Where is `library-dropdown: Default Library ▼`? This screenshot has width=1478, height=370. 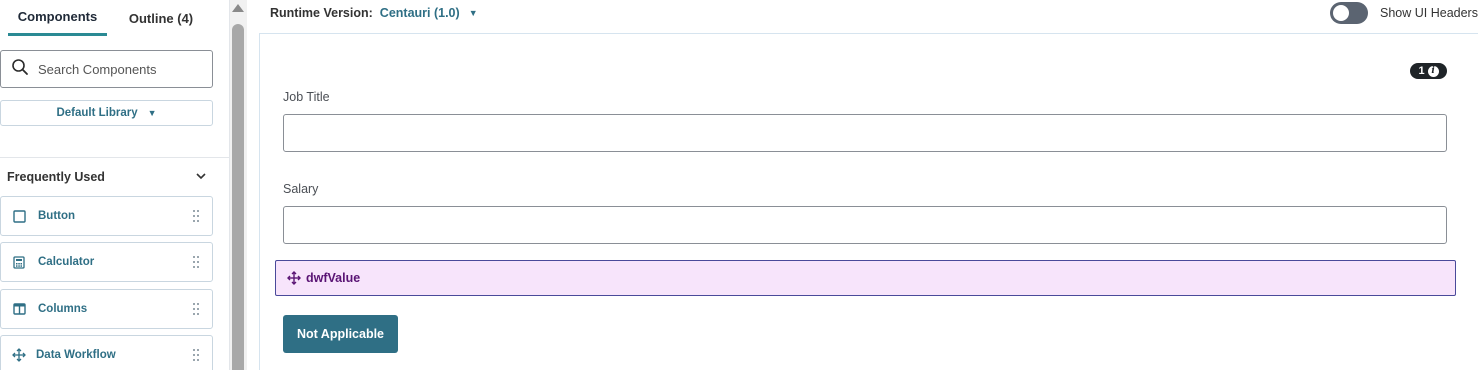 library-dropdown: Default Library ▼ is located at coordinates (106, 113).